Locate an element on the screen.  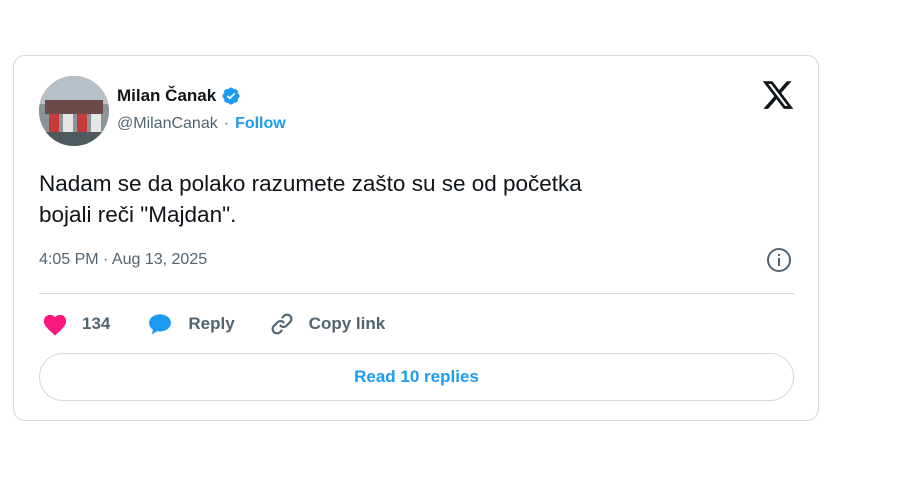
copy-link-button: Copy link is located at coordinates (327, 324).